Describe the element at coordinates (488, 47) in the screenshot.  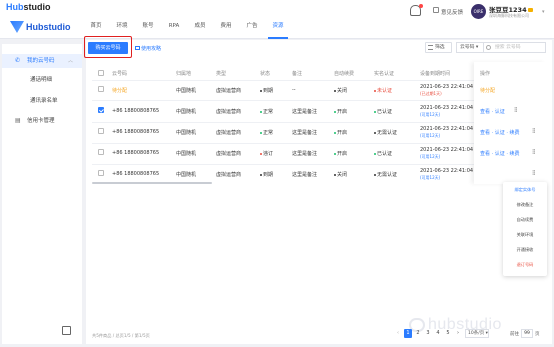
I see `search-icon` at that location.